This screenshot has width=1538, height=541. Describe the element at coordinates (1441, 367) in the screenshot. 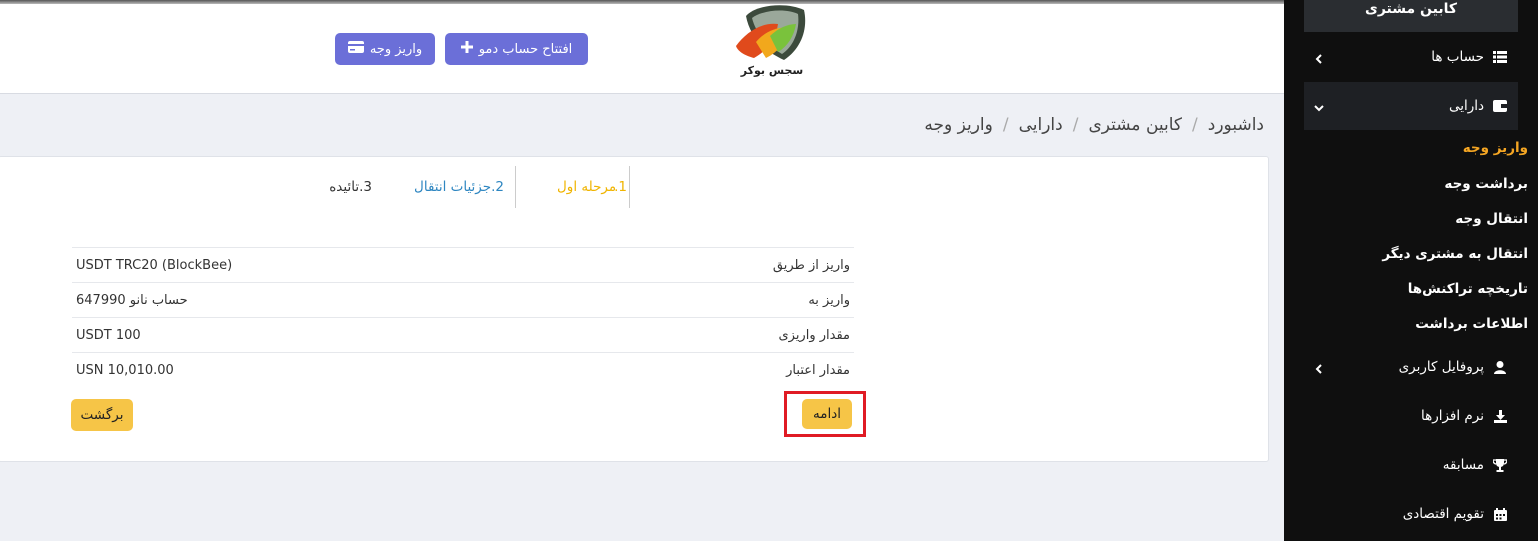

I see `sidebar-item-label: پروفایل کاربری` at that location.